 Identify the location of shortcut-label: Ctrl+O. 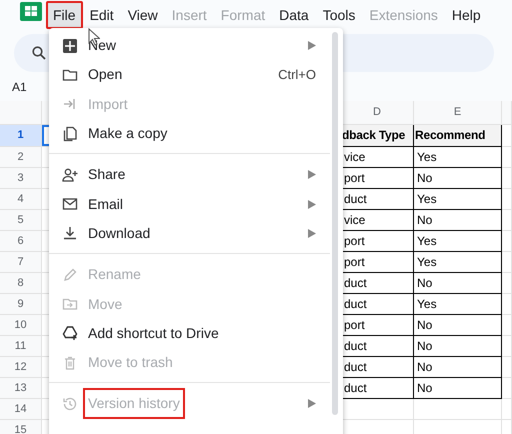
(297, 75).